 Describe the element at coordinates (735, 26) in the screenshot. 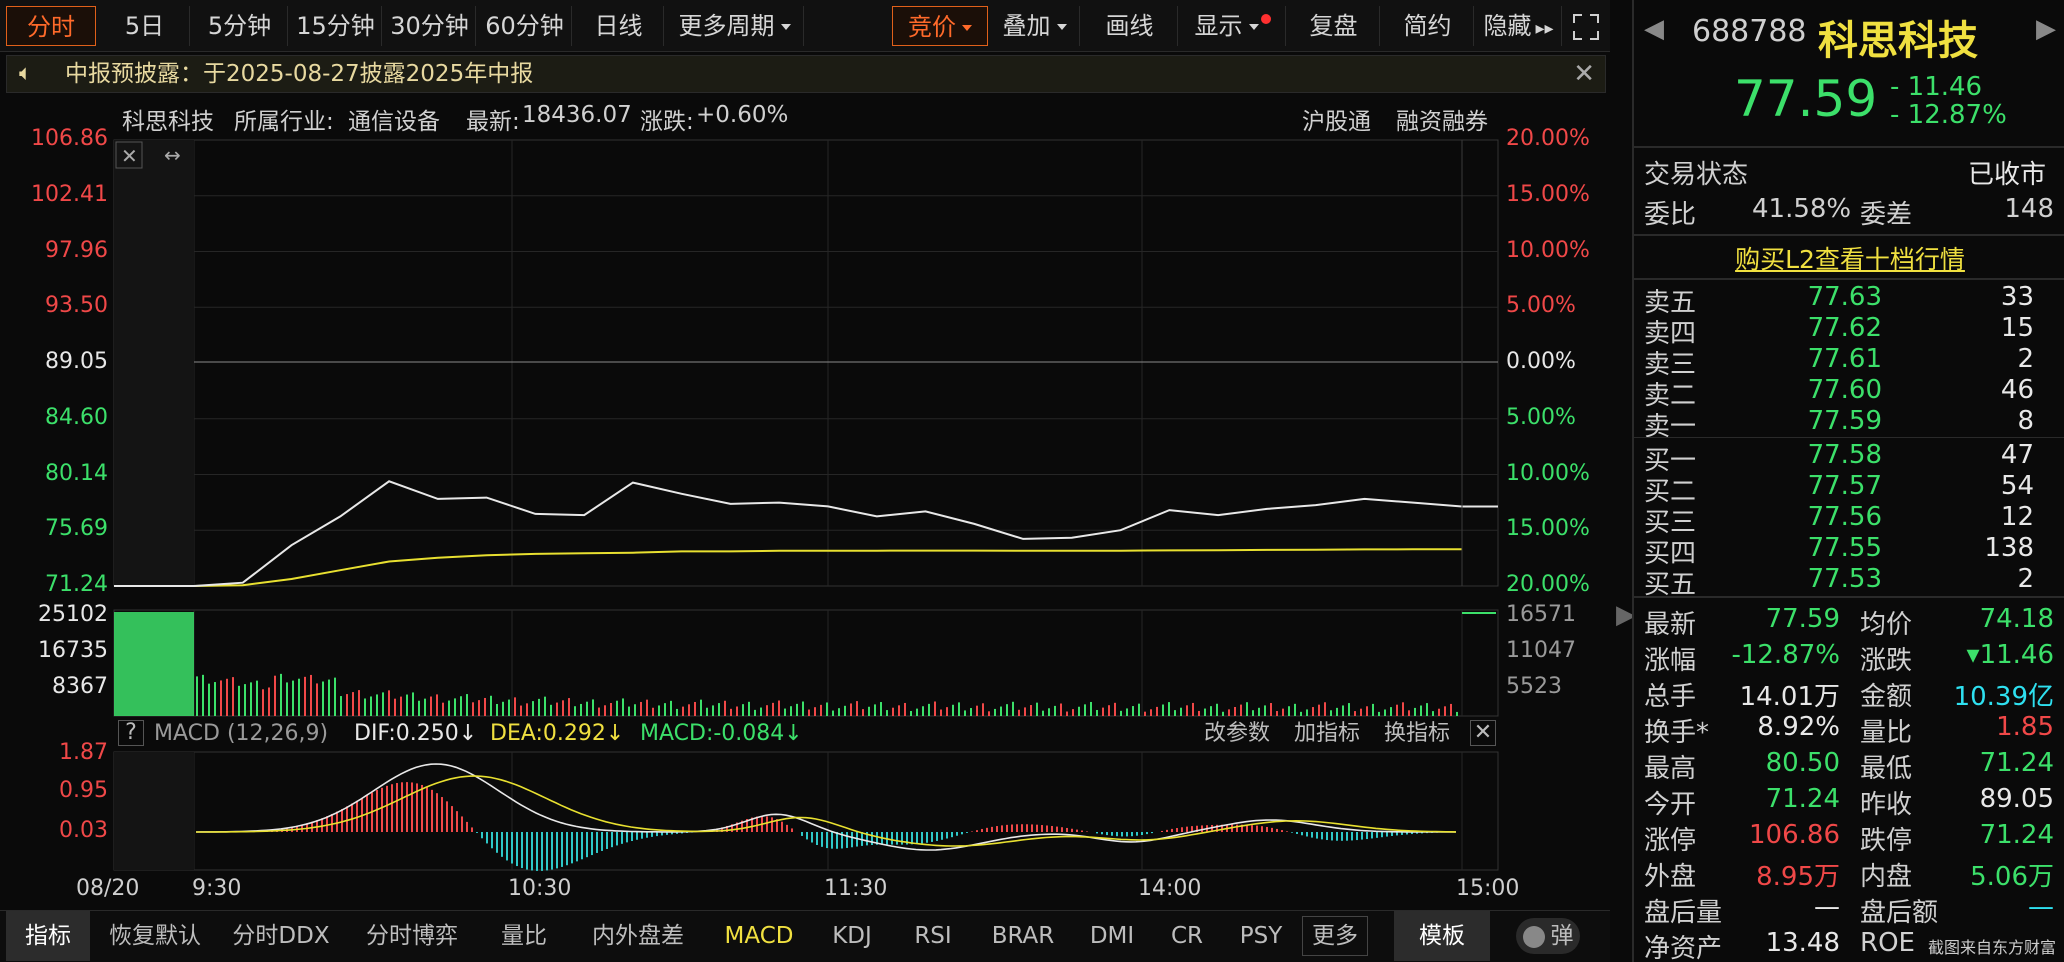

I see `more-periods-dropdown: 更多周期` at that location.